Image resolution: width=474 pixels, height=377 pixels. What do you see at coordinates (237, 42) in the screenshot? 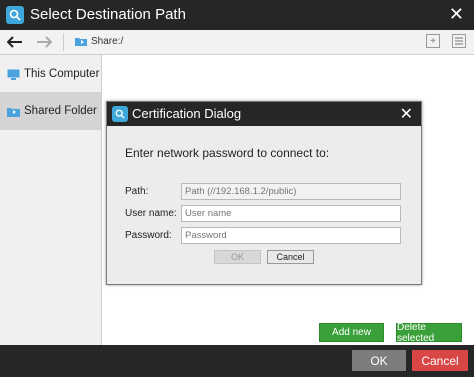
I see `toolbar: Share:/ +` at bounding box center [237, 42].